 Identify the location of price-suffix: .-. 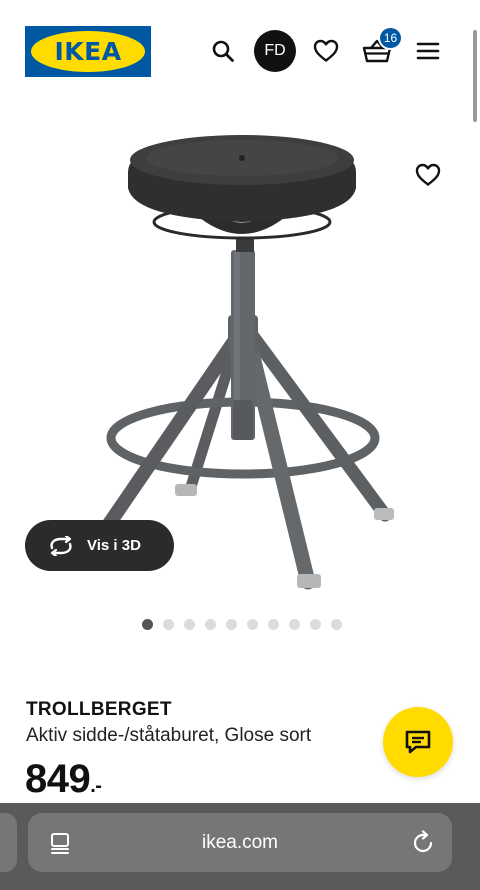
(96, 786).